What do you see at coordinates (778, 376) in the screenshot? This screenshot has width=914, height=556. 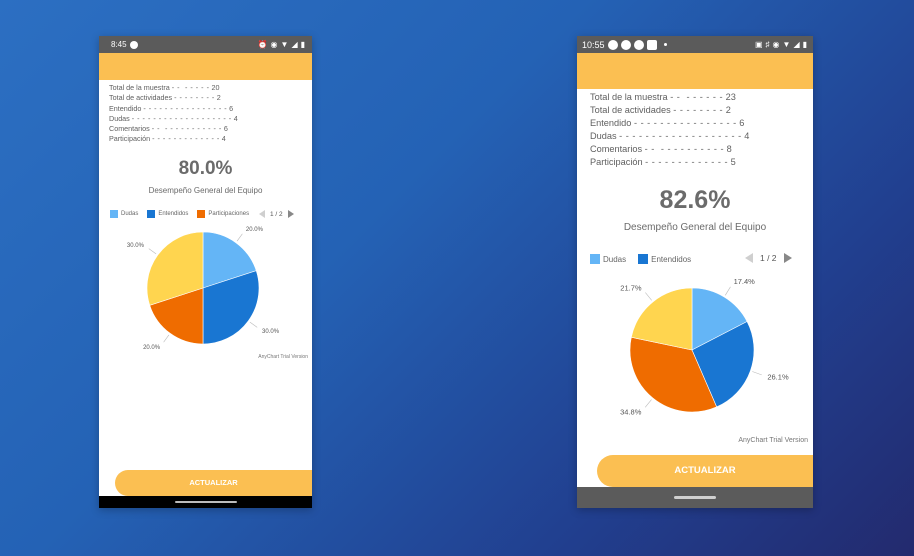 I see `pie-slice-label: 26.1%` at bounding box center [778, 376].